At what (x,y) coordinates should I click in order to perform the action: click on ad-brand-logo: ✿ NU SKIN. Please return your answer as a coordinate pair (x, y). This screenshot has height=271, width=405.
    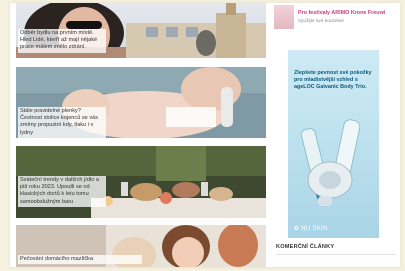
    Looking at the image, I should click on (311, 229).